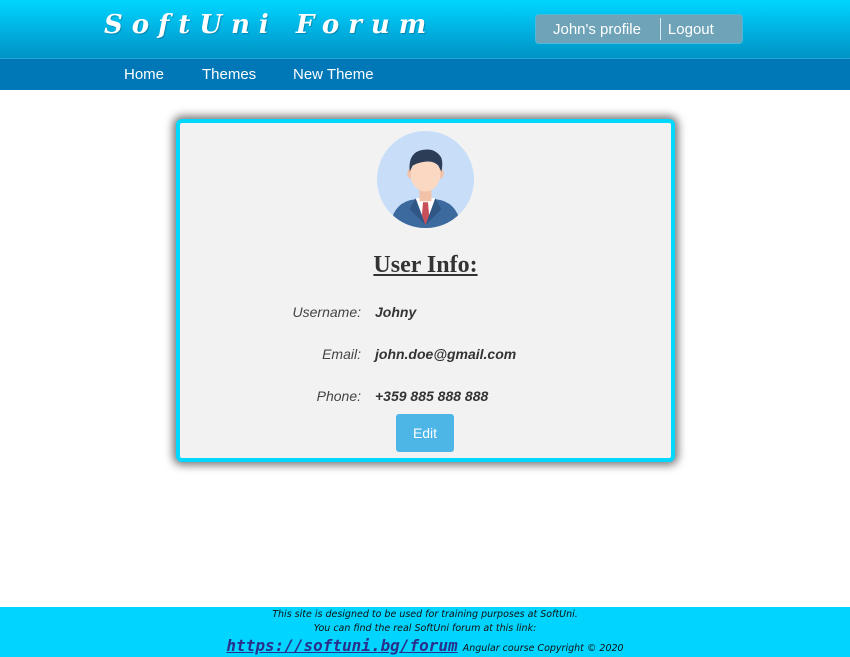 Image resolution: width=850 pixels, height=657 pixels. I want to click on phone-label: Phone:, so click(338, 396).